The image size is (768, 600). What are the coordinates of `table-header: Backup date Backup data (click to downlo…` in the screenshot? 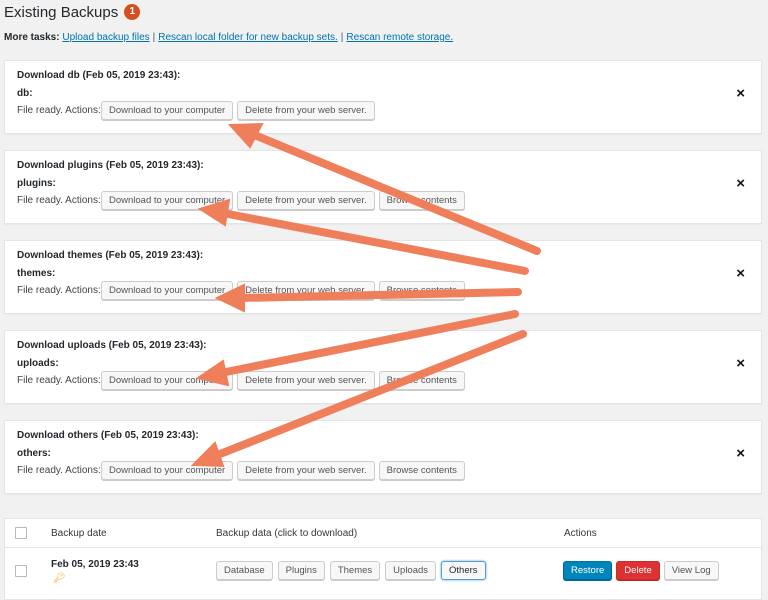 It's located at (383, 533).